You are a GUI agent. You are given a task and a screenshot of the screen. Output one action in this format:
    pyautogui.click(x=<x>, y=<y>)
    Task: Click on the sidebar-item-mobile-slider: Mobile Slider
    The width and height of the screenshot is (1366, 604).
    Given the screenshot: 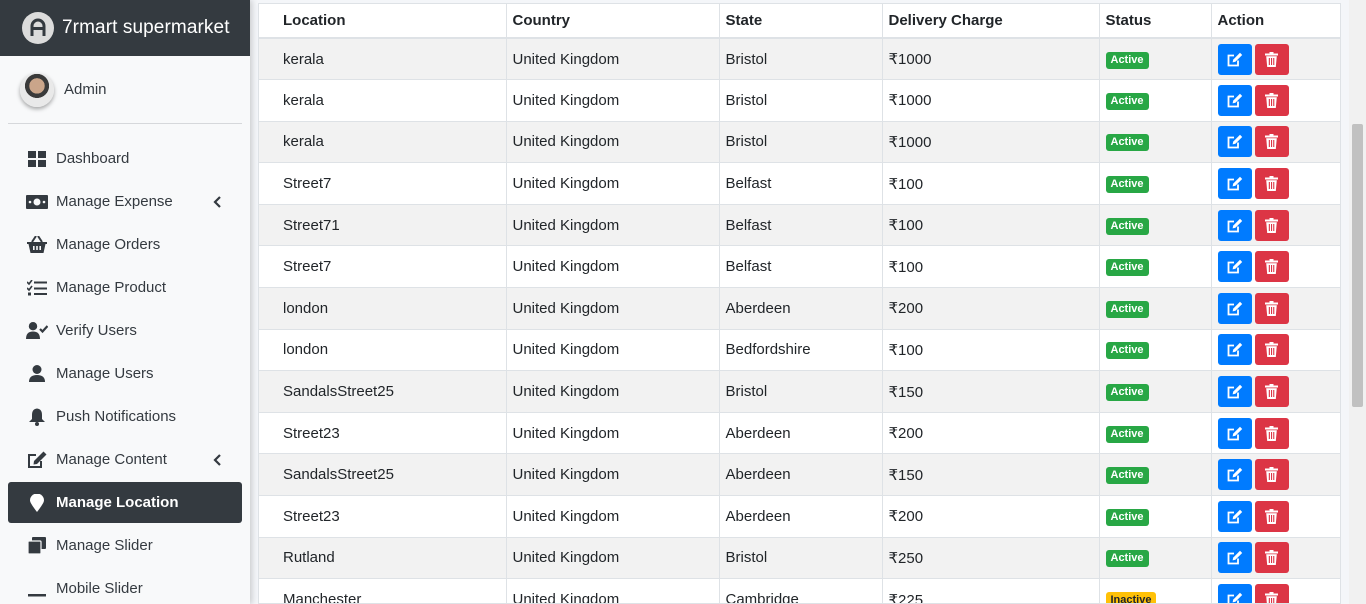 What is the action you would take?
    pyautogui.click(x=125, y=586)
    